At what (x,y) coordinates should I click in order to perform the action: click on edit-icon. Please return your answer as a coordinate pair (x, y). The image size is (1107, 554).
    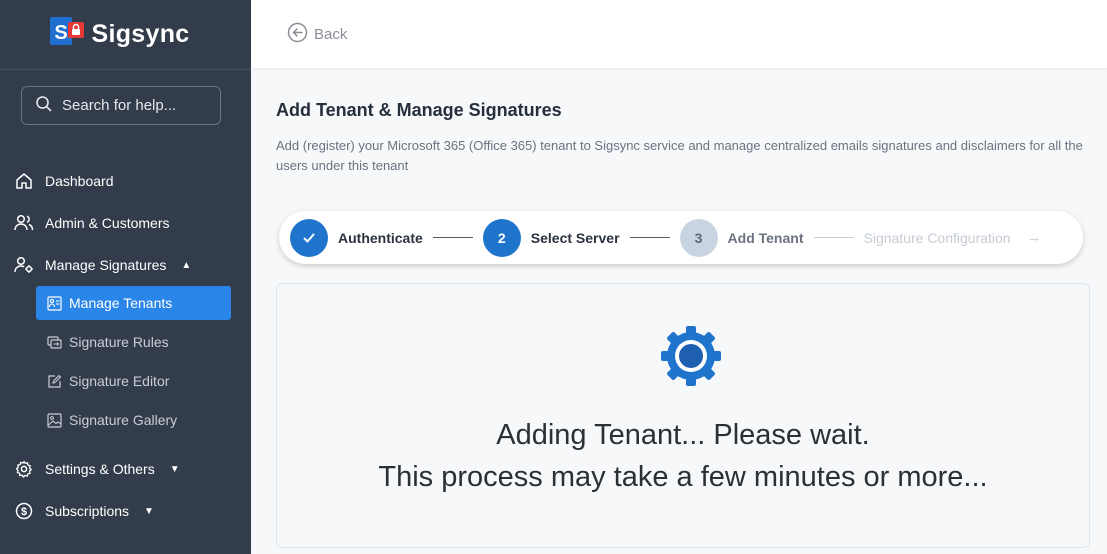
    Looking at the image, I should click on (54, 381).